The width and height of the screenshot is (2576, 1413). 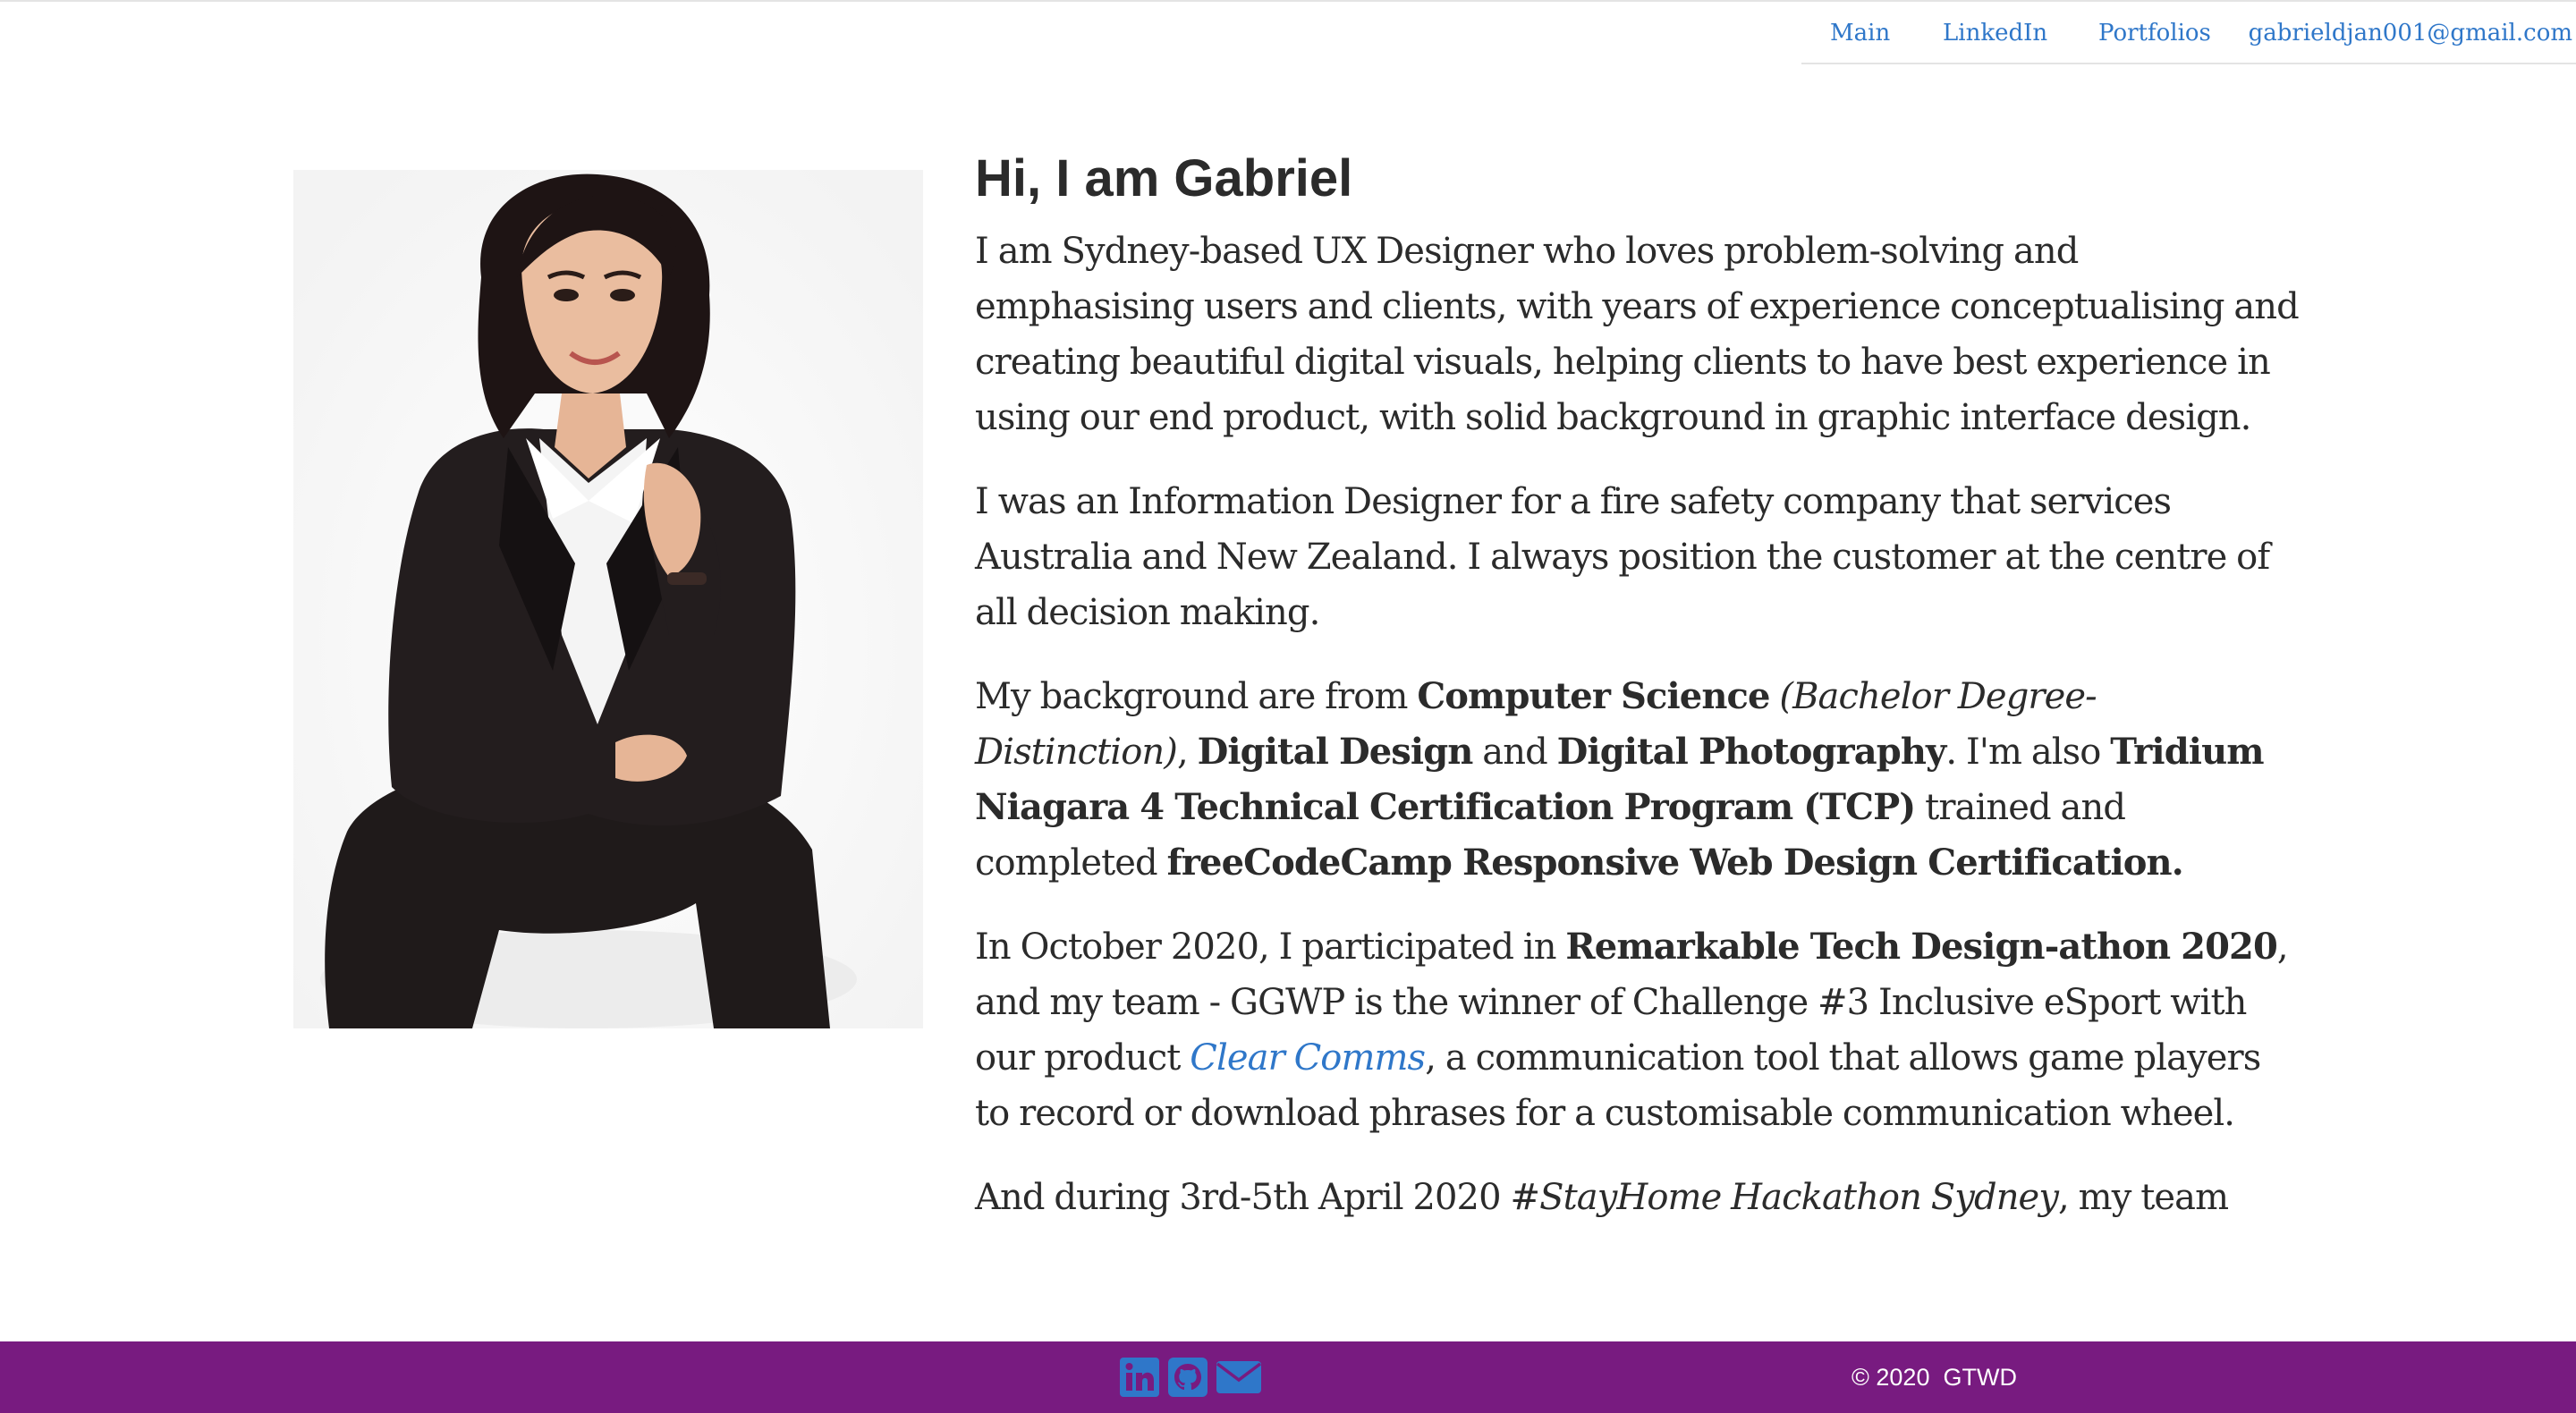 What do you see at coordinates (1243, 1197) in the screenshot?
I see `hackathon-text: And during 3rd-5th April 2020` at bounding box center [1243, 1197].